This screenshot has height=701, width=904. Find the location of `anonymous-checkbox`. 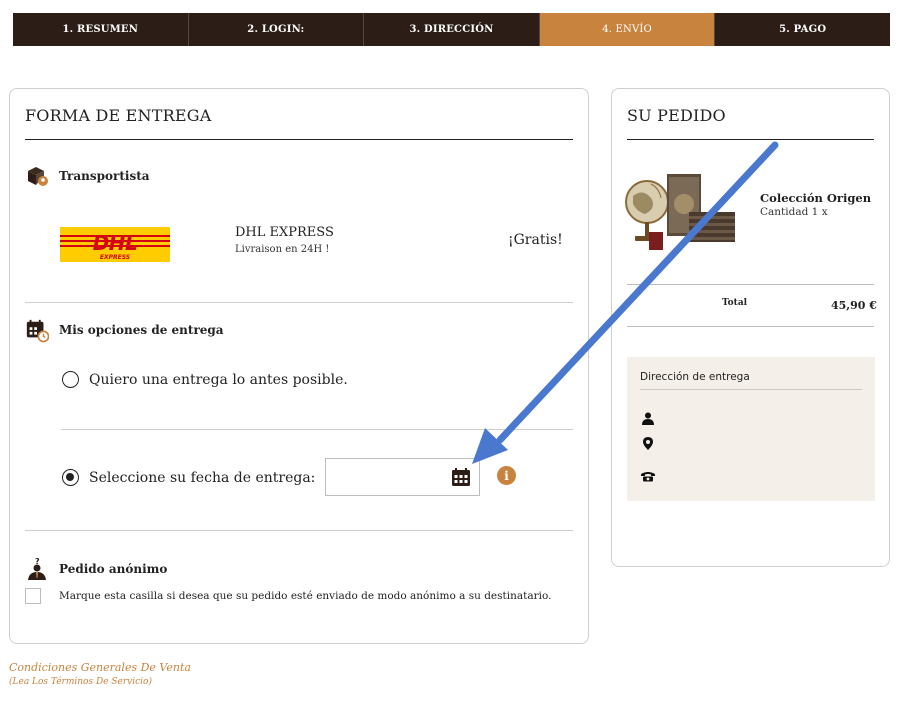

anonymous-checkbox is located at coordinates (33, 596).